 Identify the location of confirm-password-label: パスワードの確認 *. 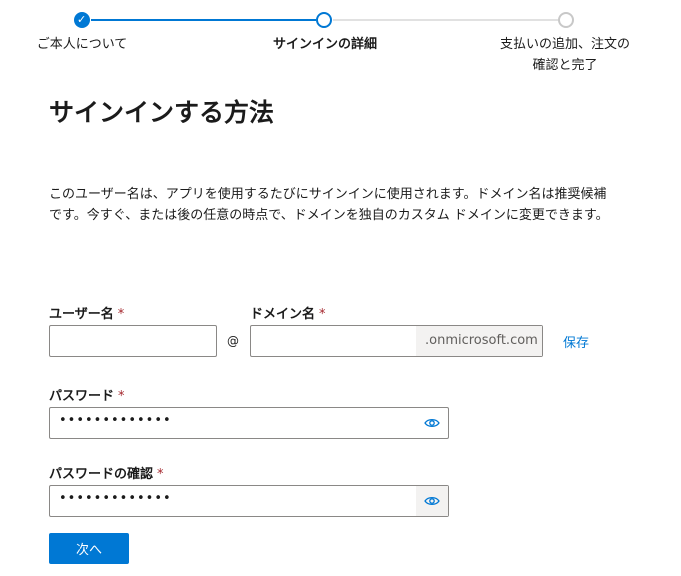
(106, 472).